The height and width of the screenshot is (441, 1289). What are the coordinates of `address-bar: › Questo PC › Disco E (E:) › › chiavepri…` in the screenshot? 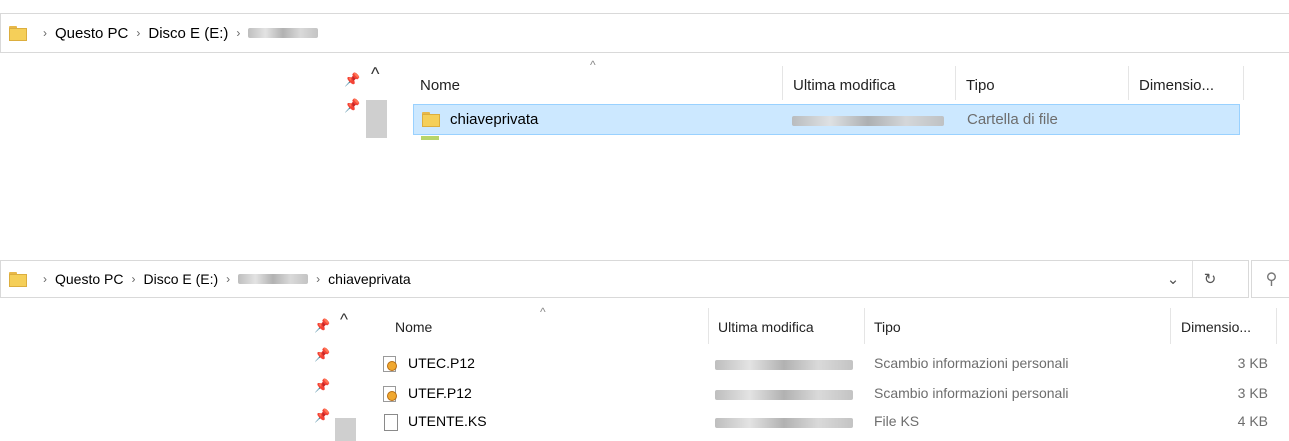 It's located at (624, 279).